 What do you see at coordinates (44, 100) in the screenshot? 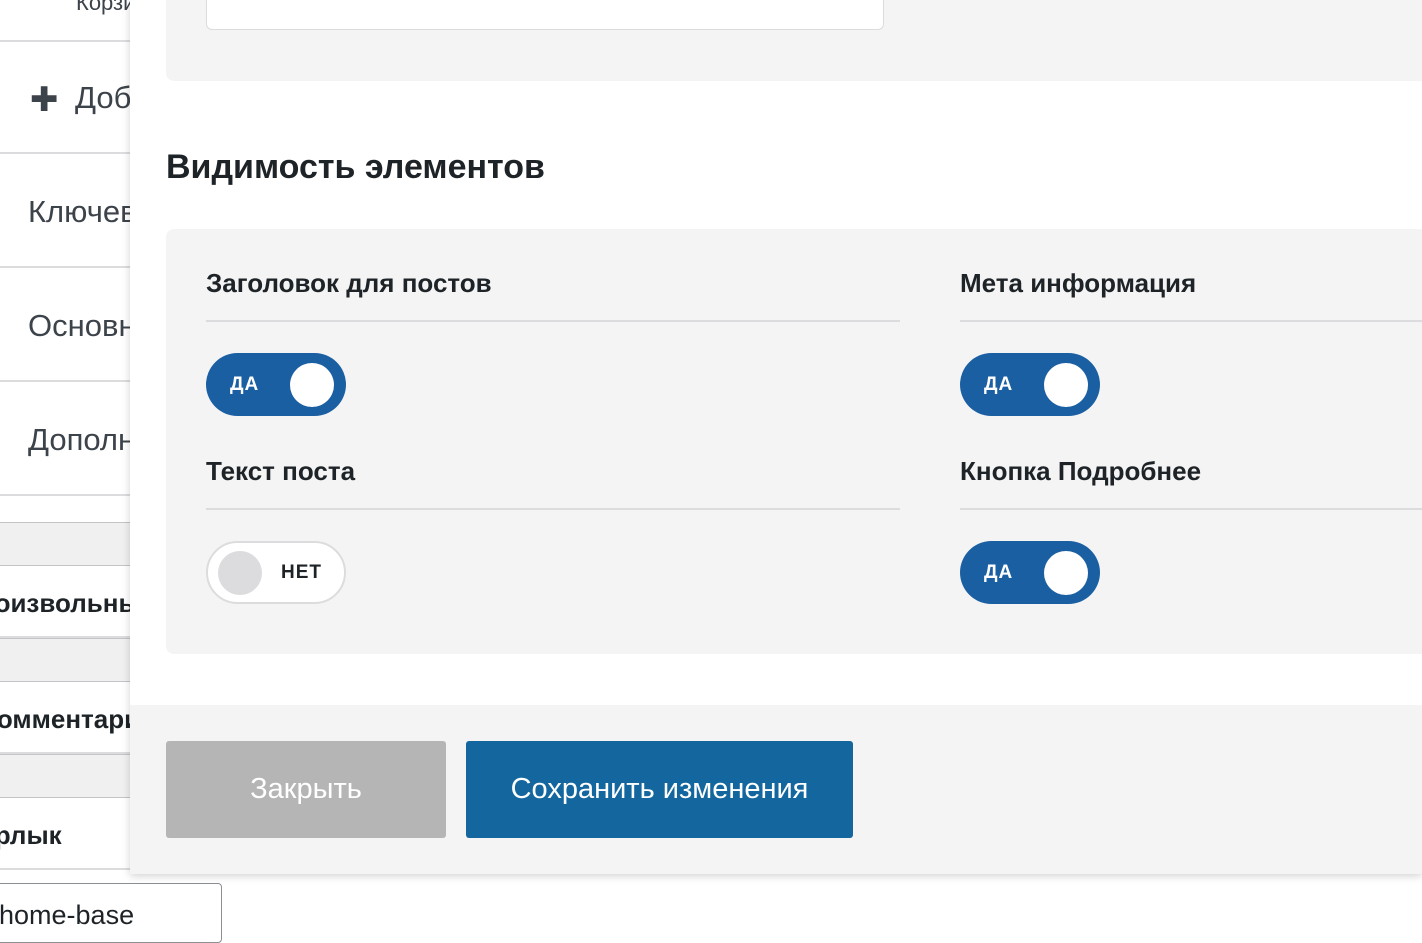
I see `plus-icon: ✚` at bounding box center [44, 100].